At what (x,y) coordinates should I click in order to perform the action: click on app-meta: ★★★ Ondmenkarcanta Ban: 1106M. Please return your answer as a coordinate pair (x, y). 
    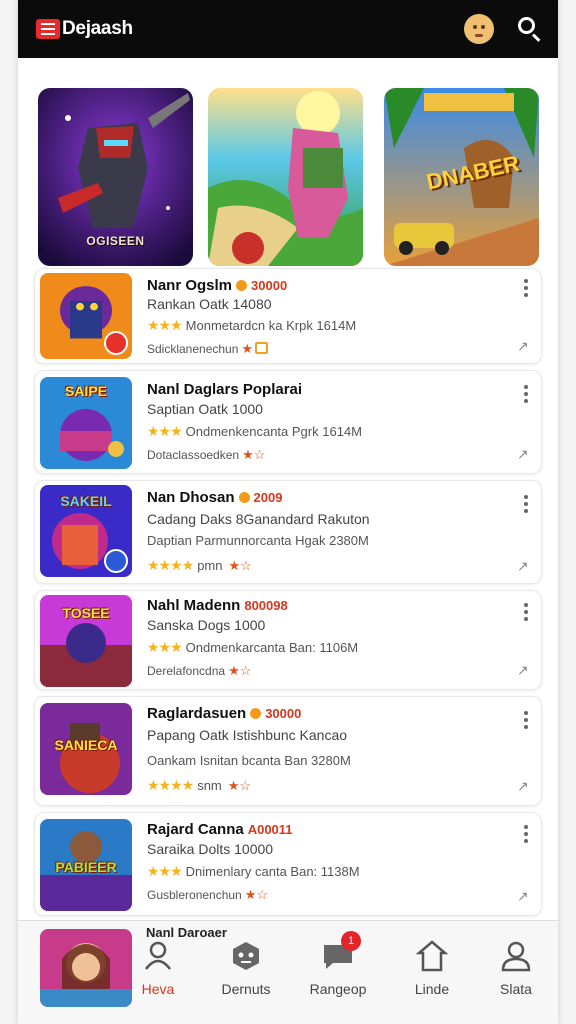
    Looking at the image, I should click on (253, 647).